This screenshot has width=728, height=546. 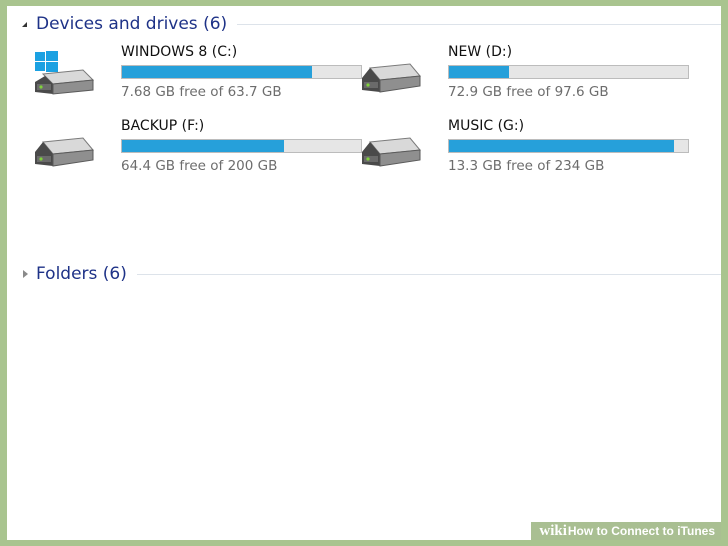 I want to click on drive-name: WINDOWS 8 (C:), so click(x=179, y=52).